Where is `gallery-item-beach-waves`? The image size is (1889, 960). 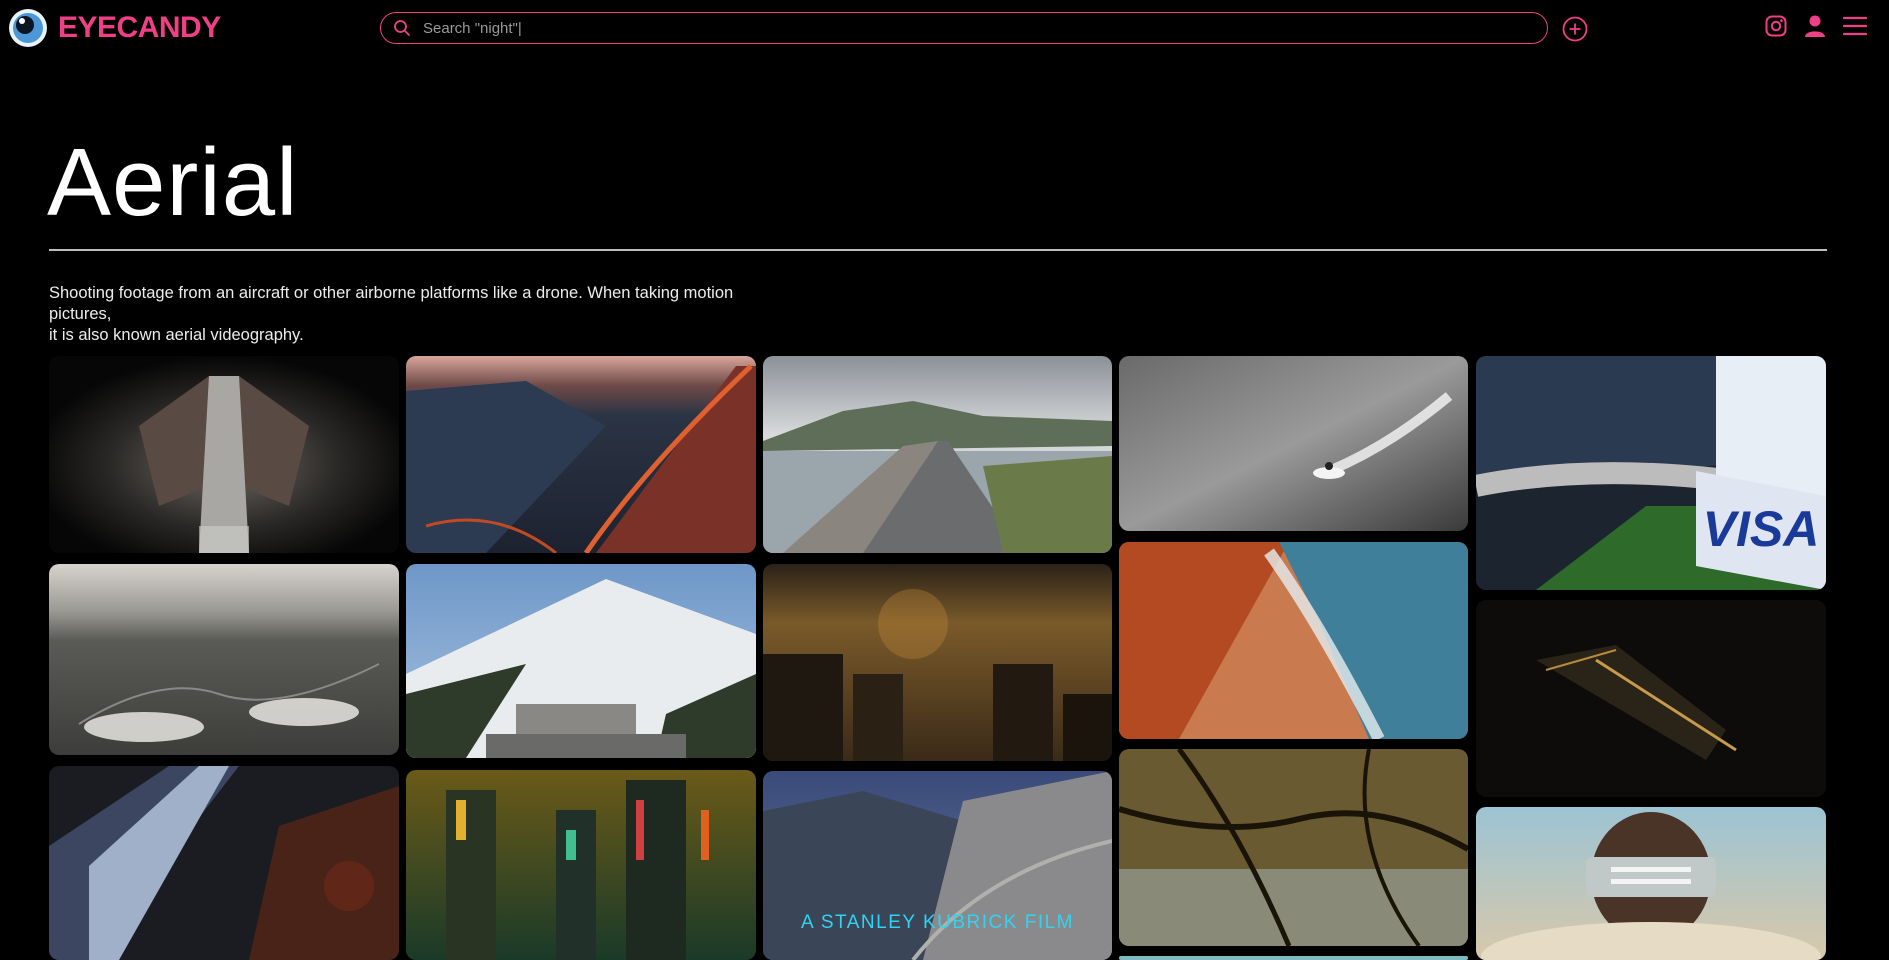 gallery-item-beach-waves is located at coordinates (1293, 640).